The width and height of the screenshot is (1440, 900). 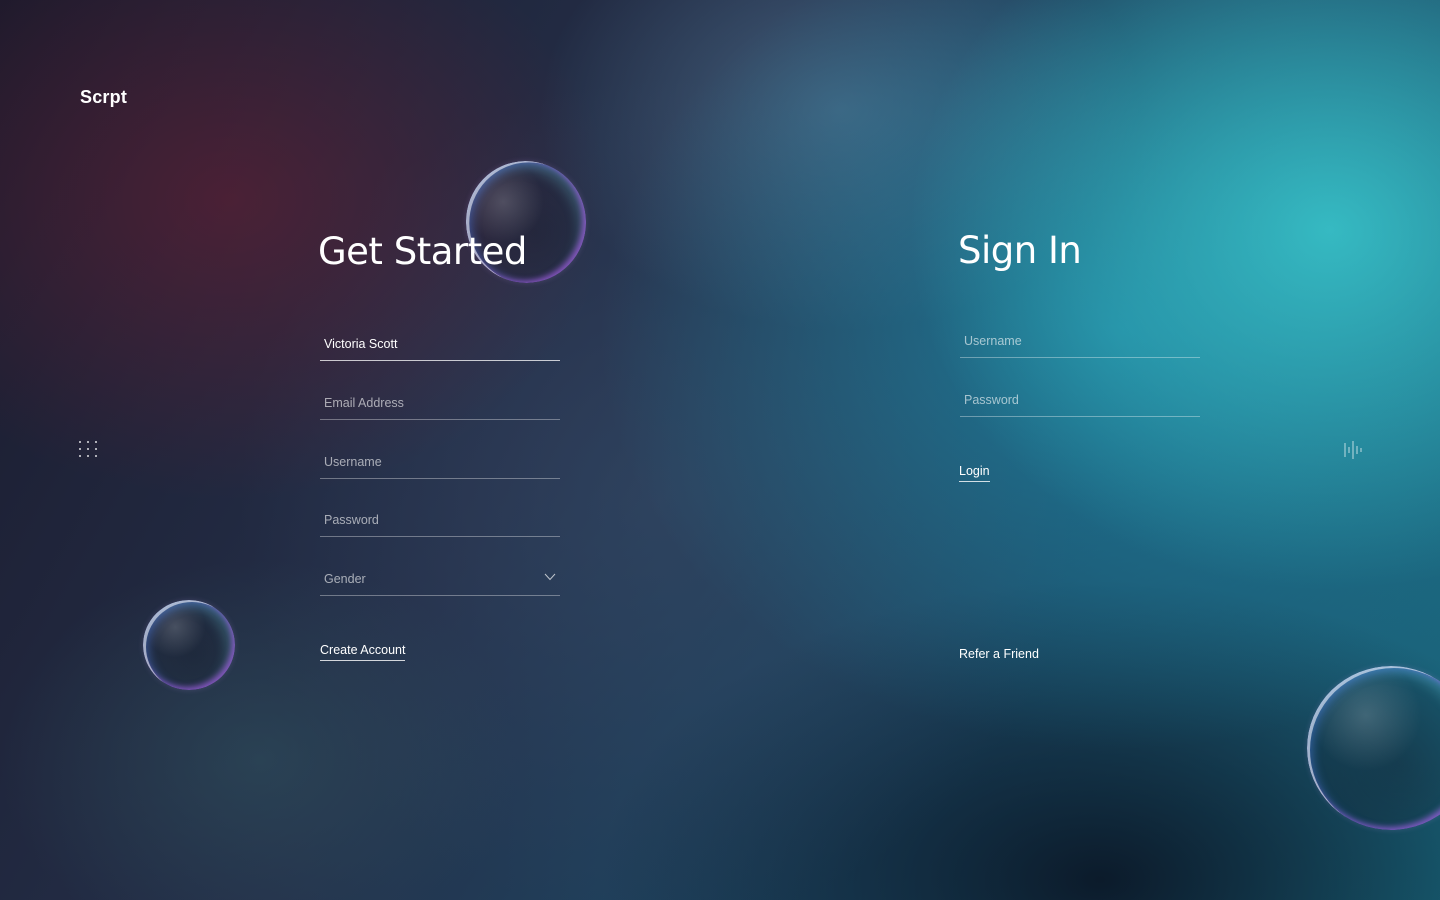 I want to click on bubble-decoration-right, so click(x=1373, y=748).